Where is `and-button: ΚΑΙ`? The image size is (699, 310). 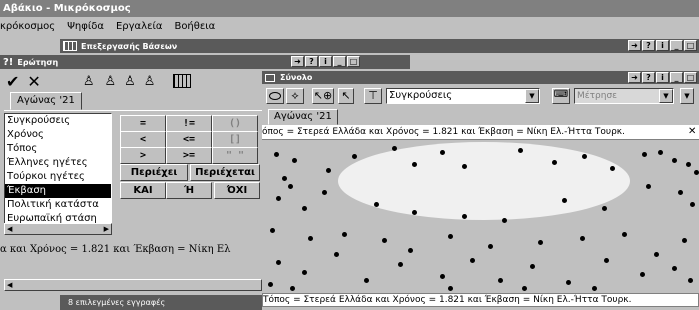
and-button: ΚΑΙ is located at coordinates (143, 190).